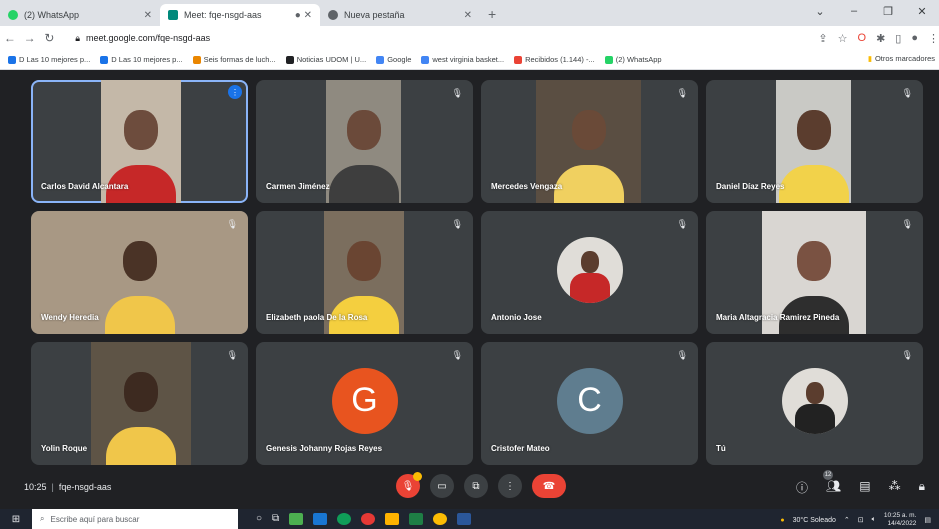 Image resolution: width=939 pixels, height=529 pixels. Describe the element at coordinates (589, 403) in the screenshot. I see `participant-tile: C Cristofer Mateo 🎙︎` at that location.